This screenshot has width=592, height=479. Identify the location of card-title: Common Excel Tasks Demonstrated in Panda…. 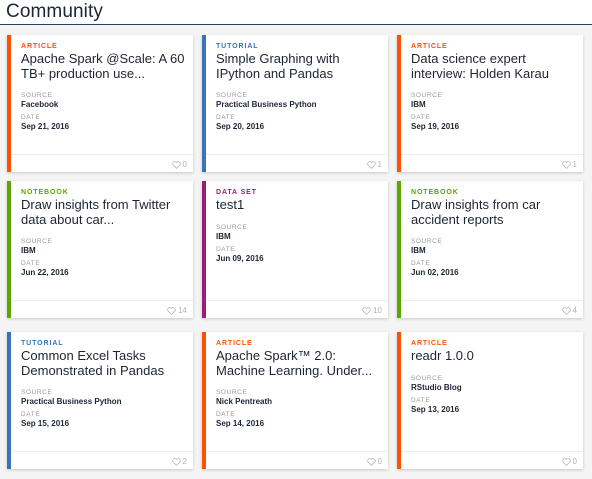
(105, 363).